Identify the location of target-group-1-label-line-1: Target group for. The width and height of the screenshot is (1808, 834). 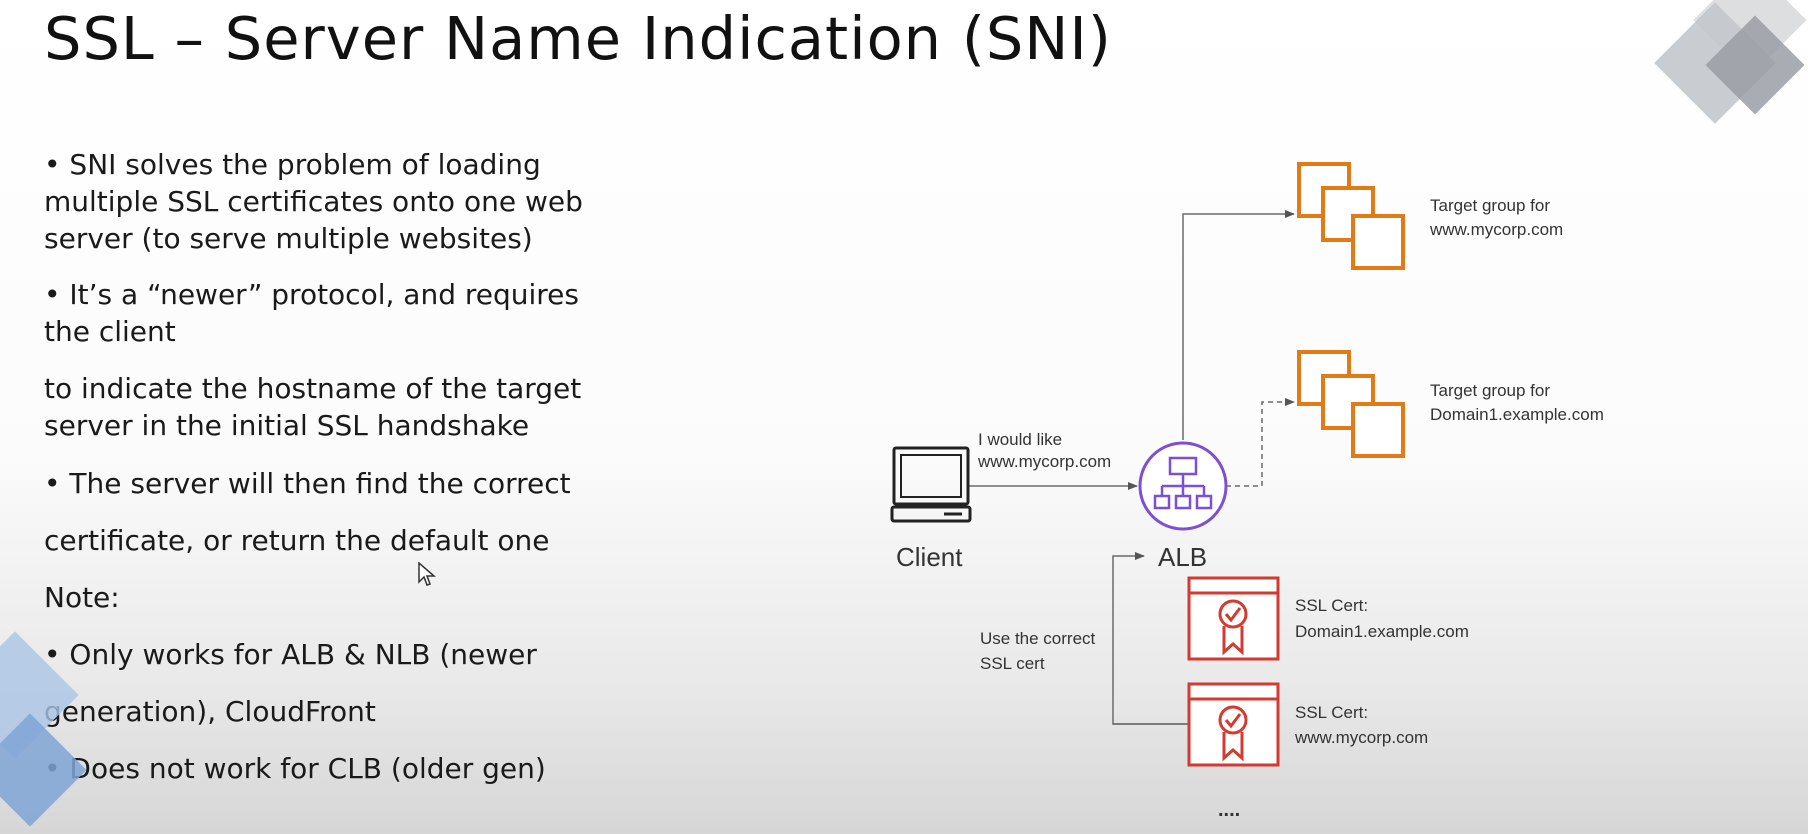
(1490, 205).